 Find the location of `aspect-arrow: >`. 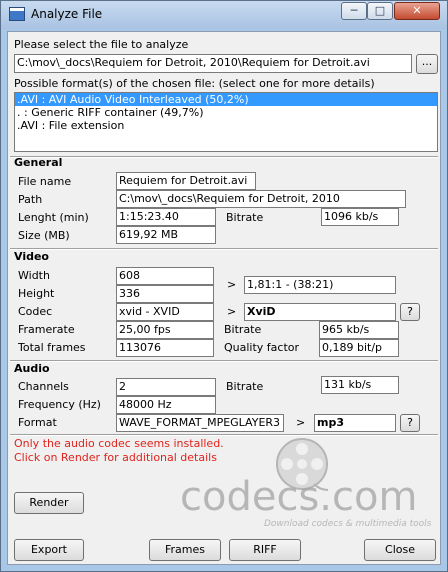

aspect-arrow: > is located at coordinates (232, 284).